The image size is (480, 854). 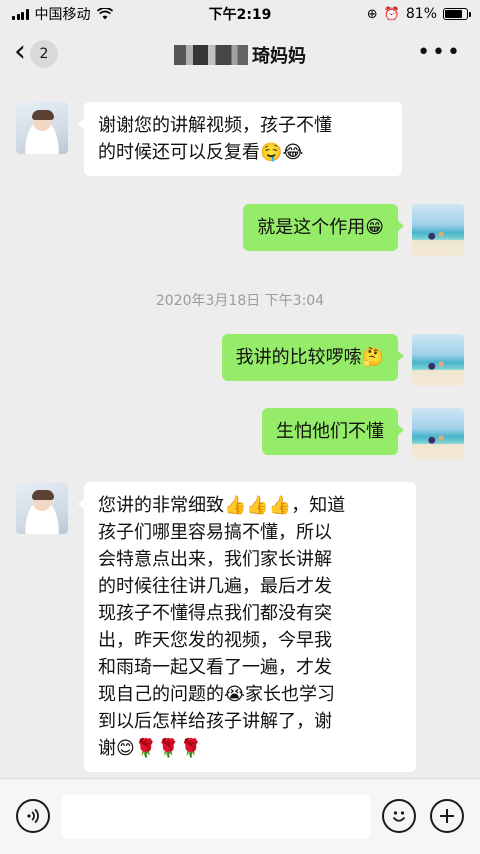 What do you see at coordinates (240, 301) in the screenshot?
I see `chat-timestamp: 2020年3月18日 下午3:04` at bounding box center [240, 301].